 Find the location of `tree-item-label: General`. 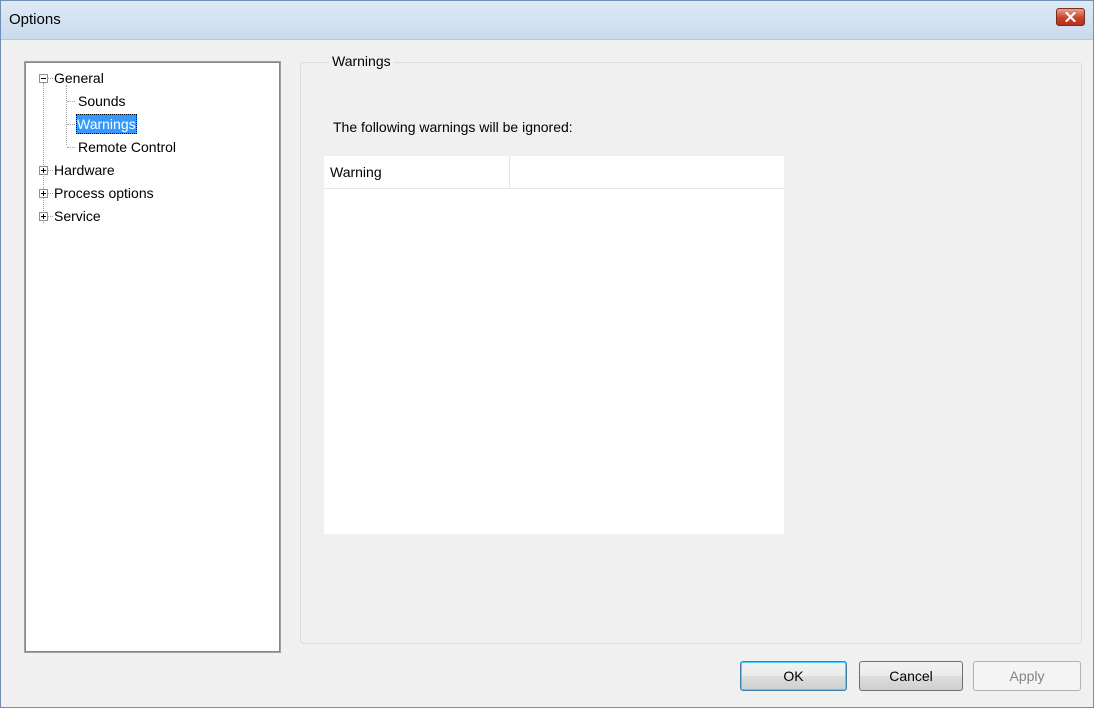

tree-item-label: General is located at coordinates (79, 78).